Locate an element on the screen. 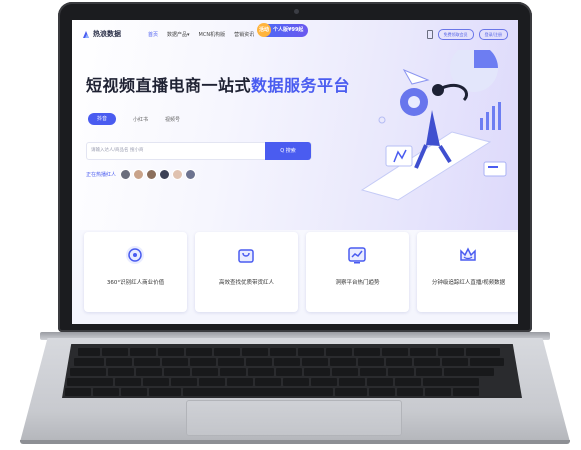  feature-card-label: 高效查找优质带货红人 is located at coordinates (246, 283).